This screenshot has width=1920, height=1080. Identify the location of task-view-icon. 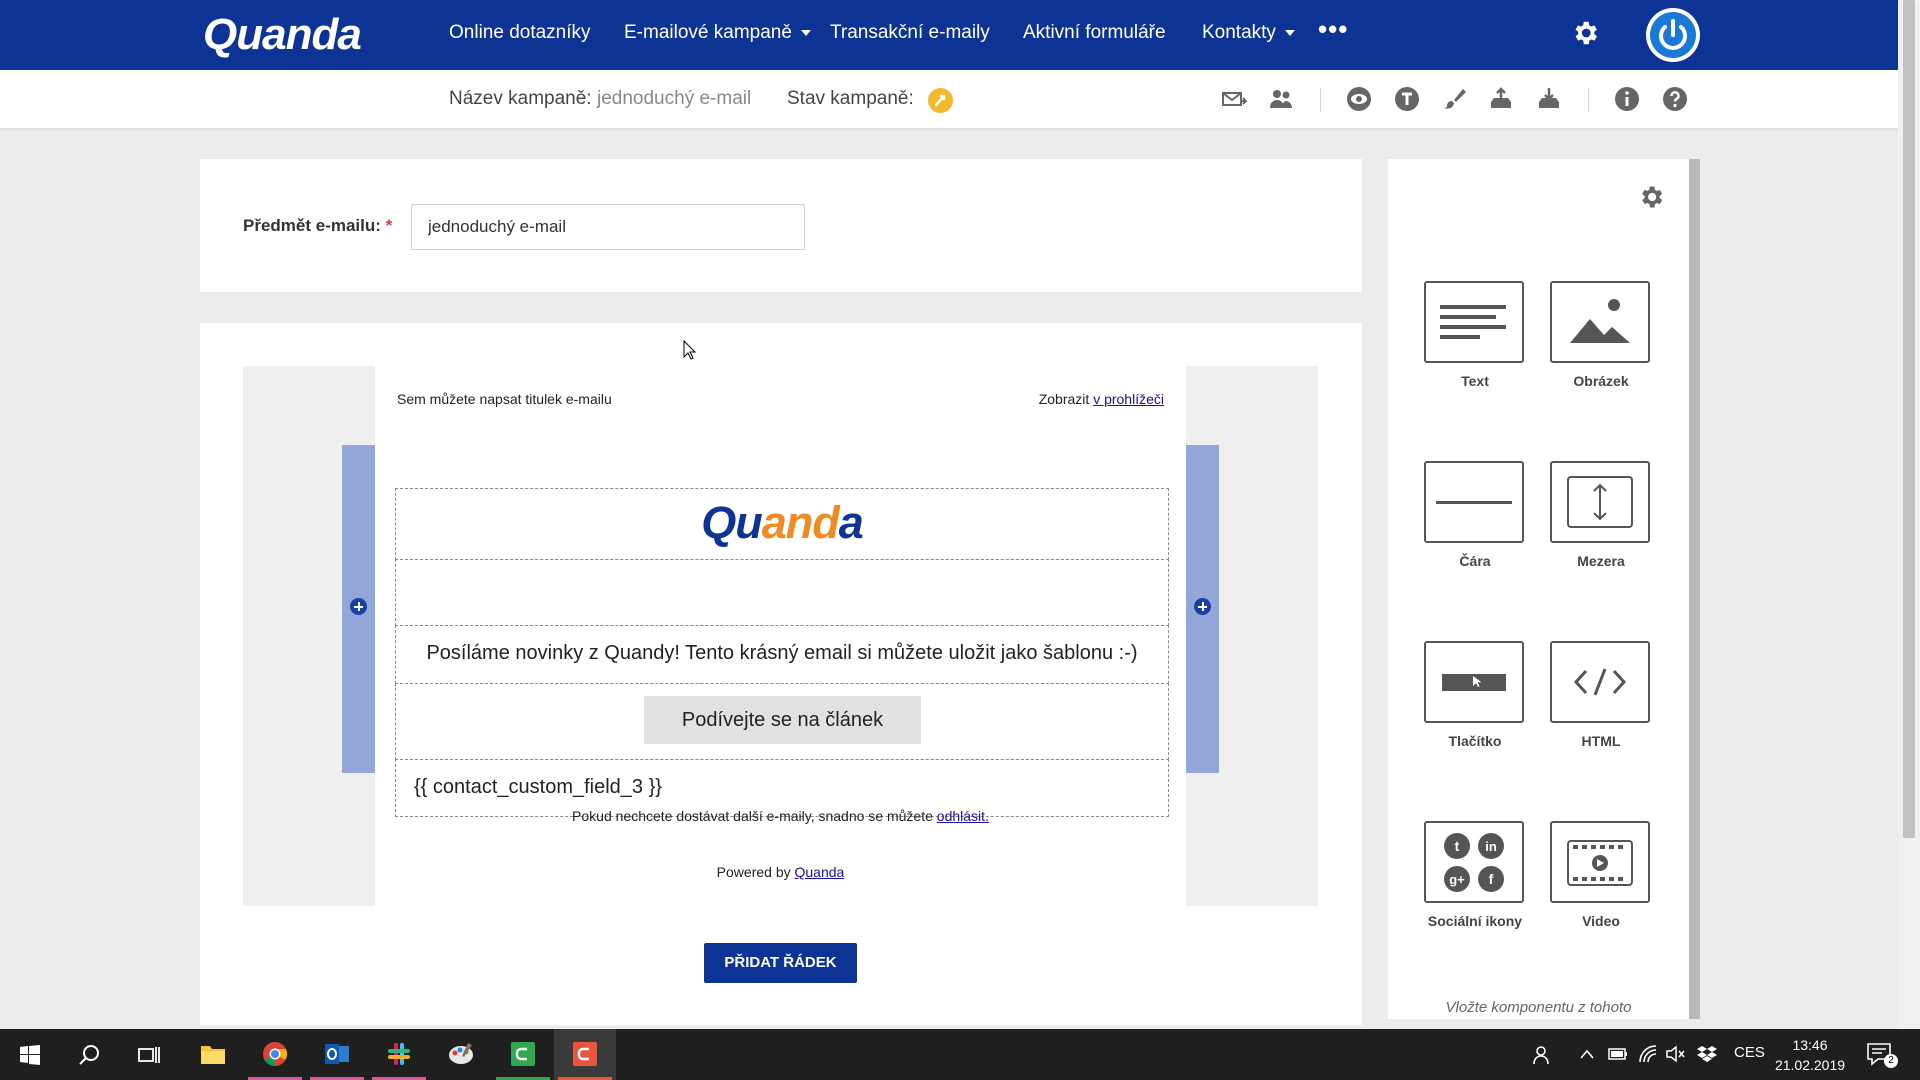
(149, 1055).